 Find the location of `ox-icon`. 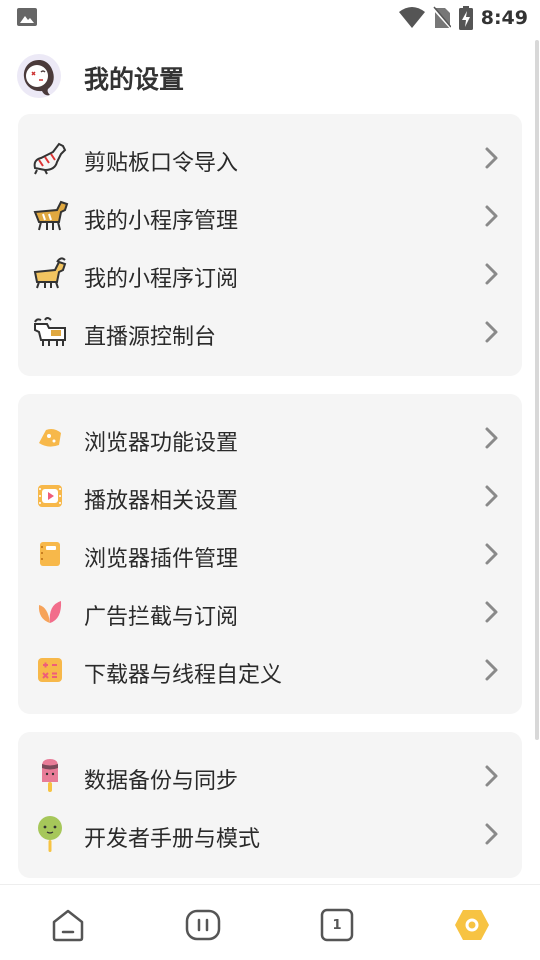

ox-icon is located at coordinates (50, 332).